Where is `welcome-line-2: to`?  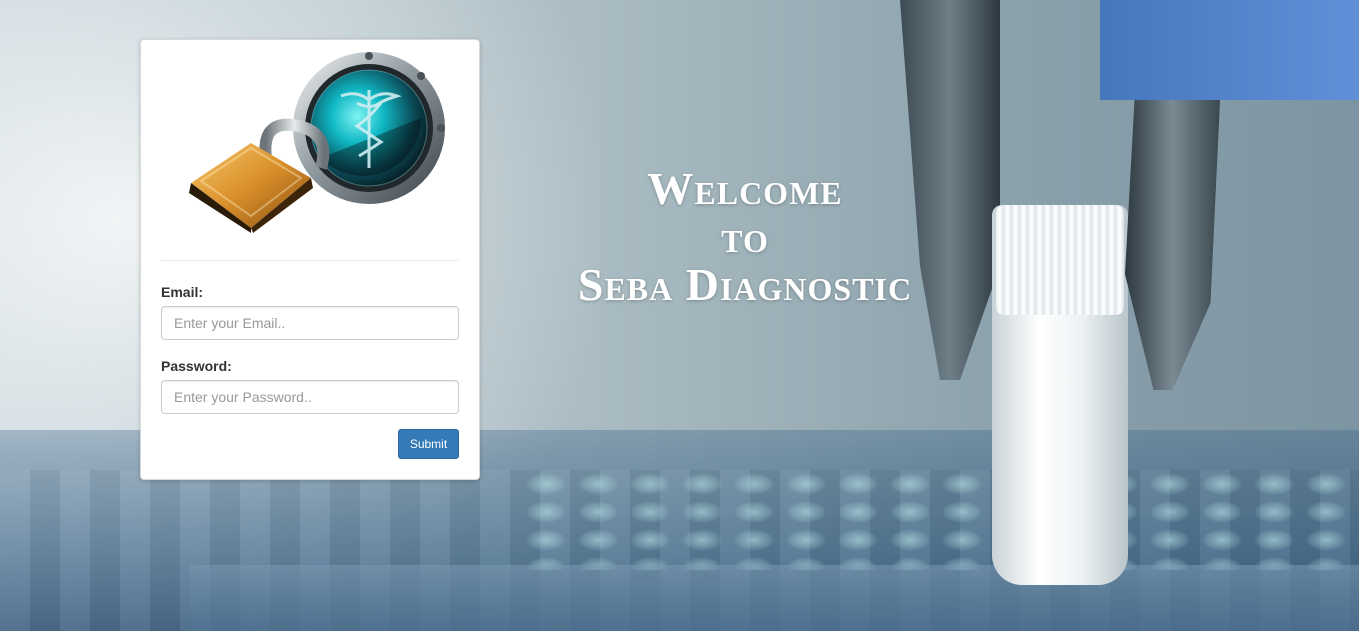 welcome-line-2: to is located at coordinates (745, 236).